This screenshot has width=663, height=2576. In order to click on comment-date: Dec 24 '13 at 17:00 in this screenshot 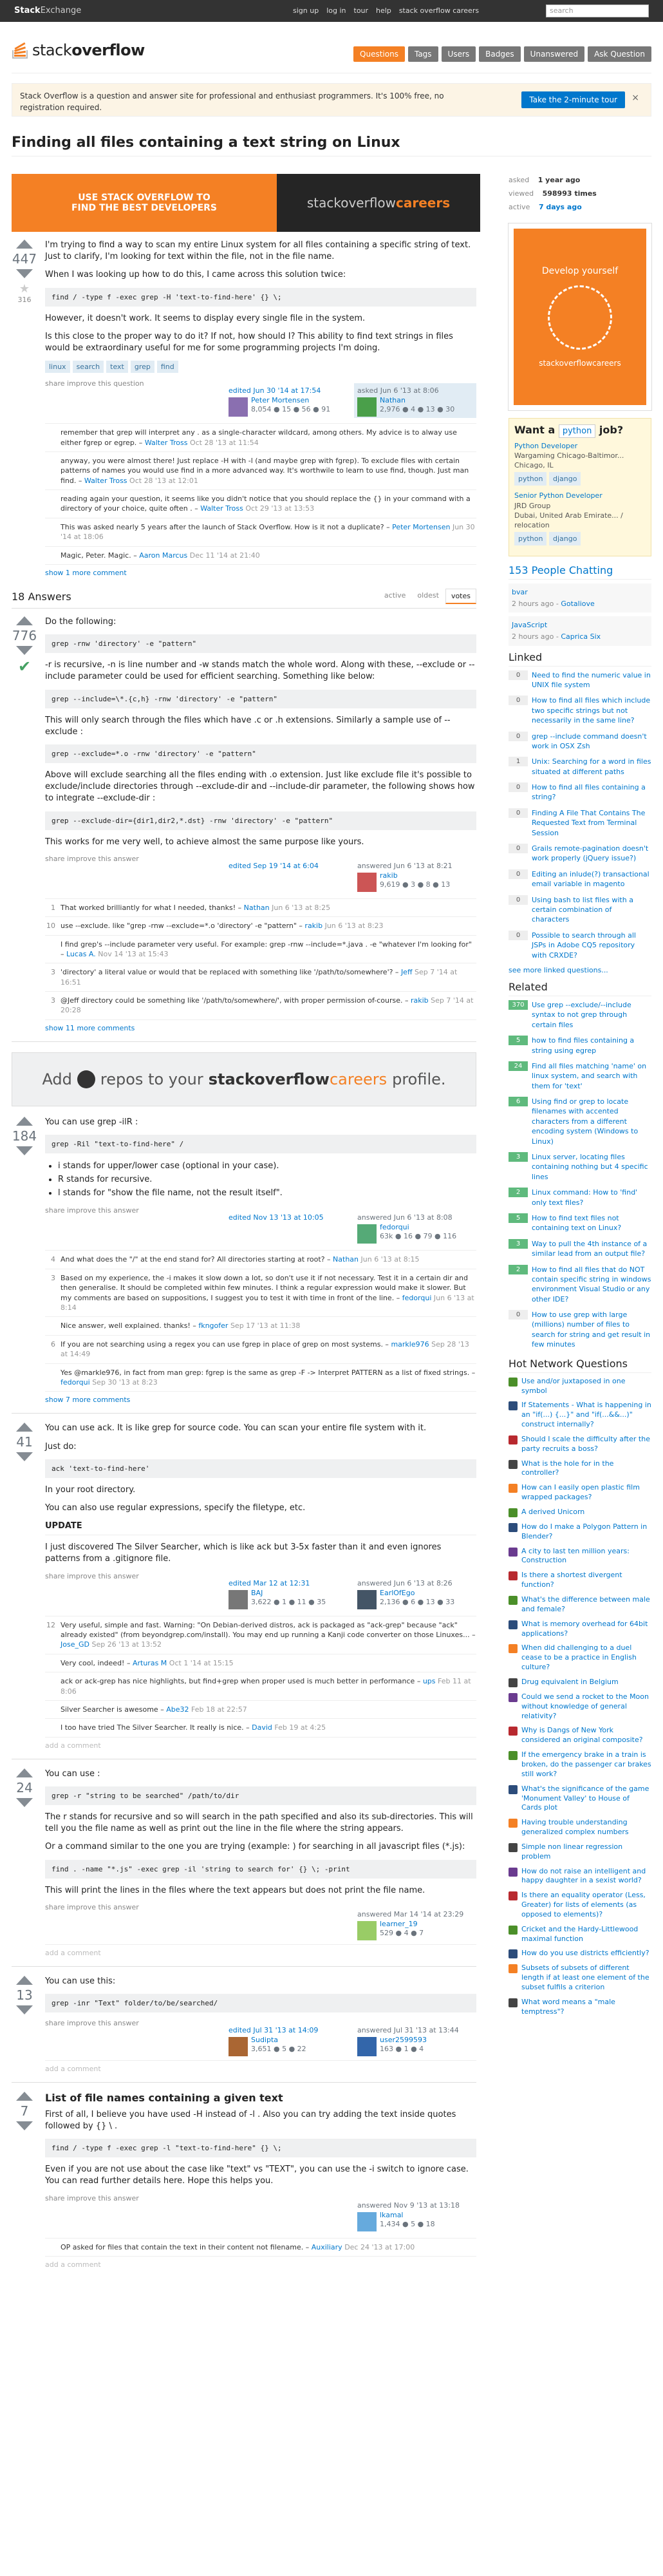, I will do `click(379, 2247)`.